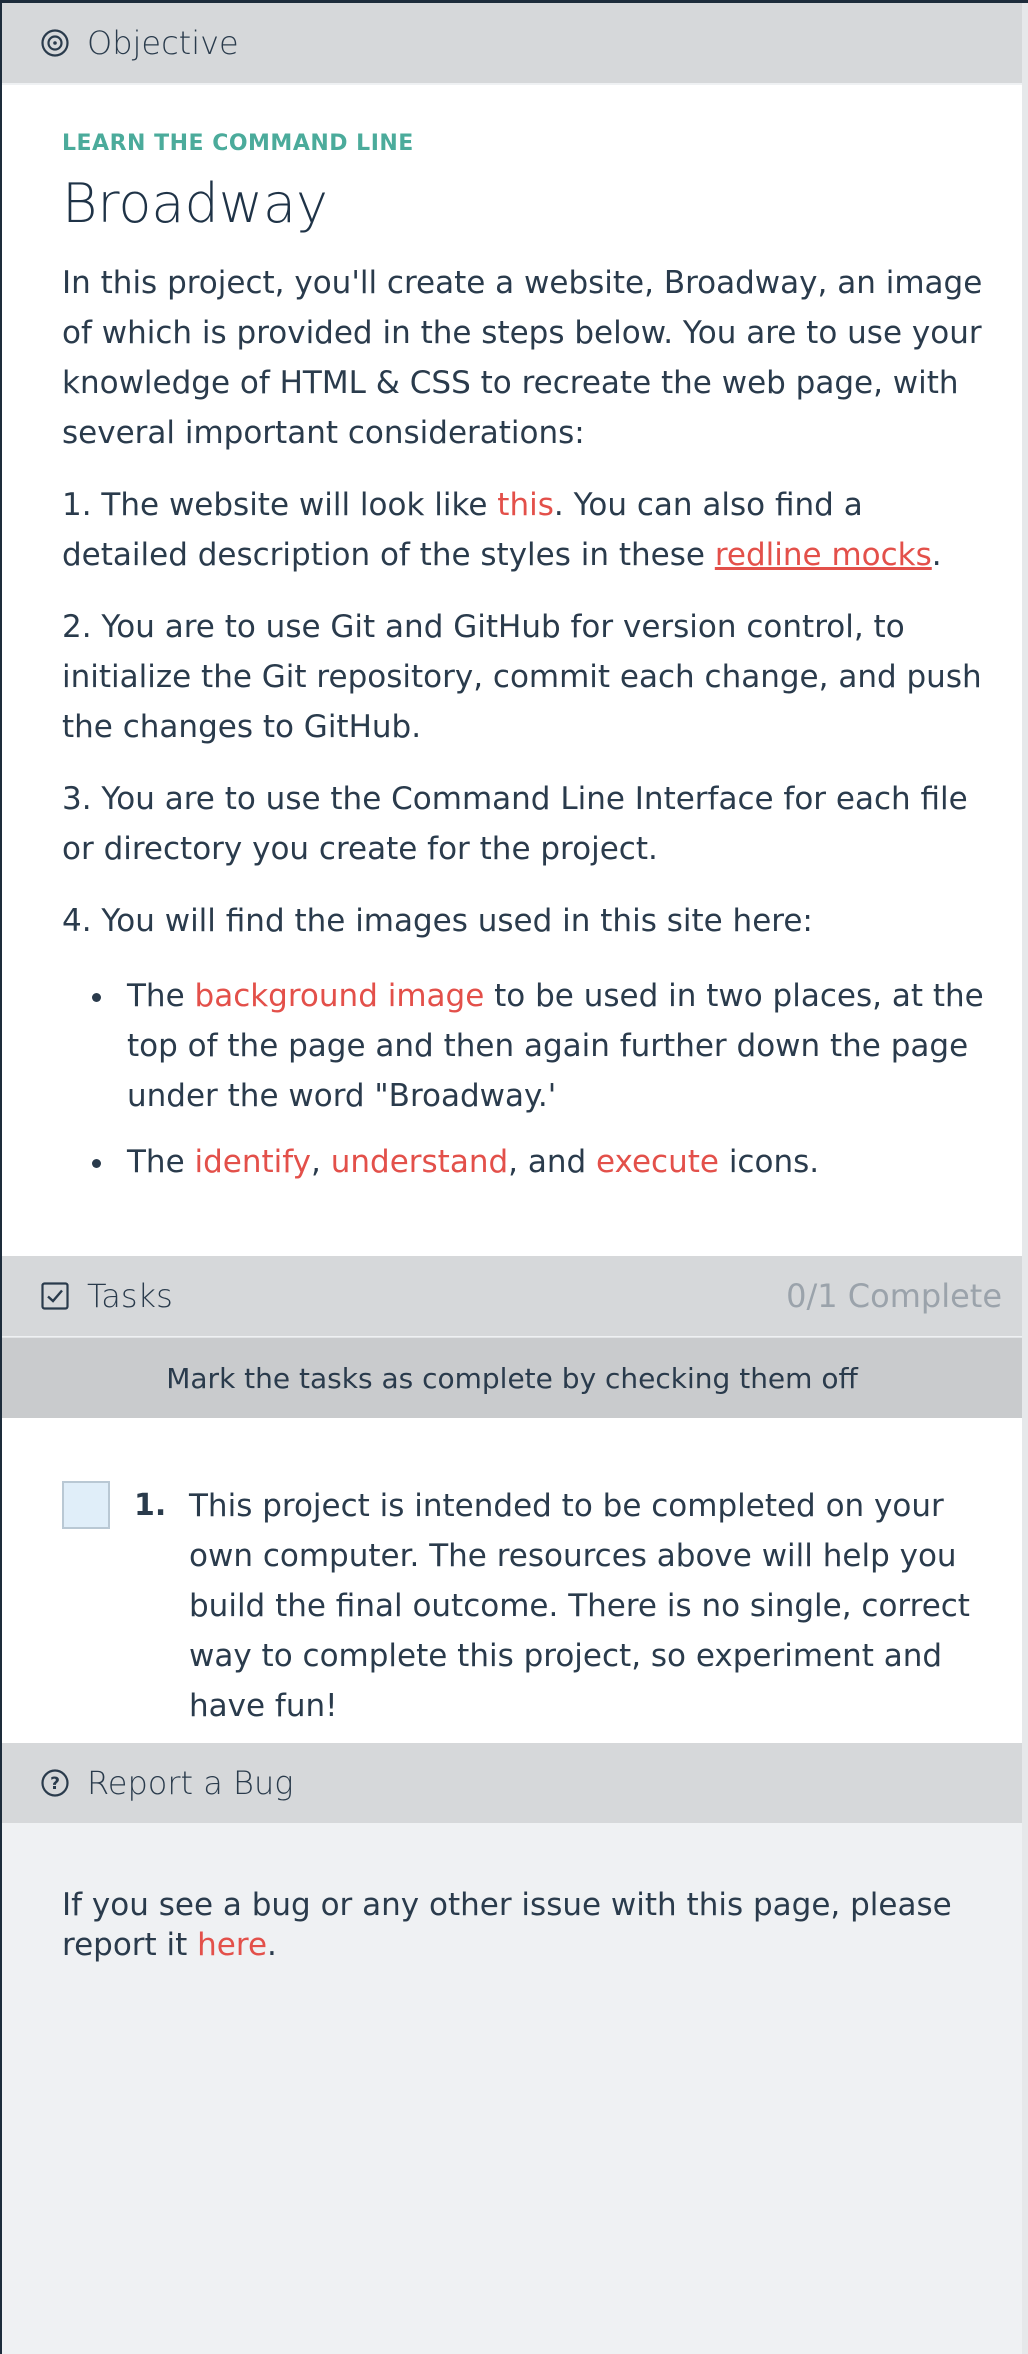 The image size is (1028, 2354). What do you see at coordinates (55, 1296) in the screenshot?
I see `checkbox-icon` at bounding box center [55, 1296].